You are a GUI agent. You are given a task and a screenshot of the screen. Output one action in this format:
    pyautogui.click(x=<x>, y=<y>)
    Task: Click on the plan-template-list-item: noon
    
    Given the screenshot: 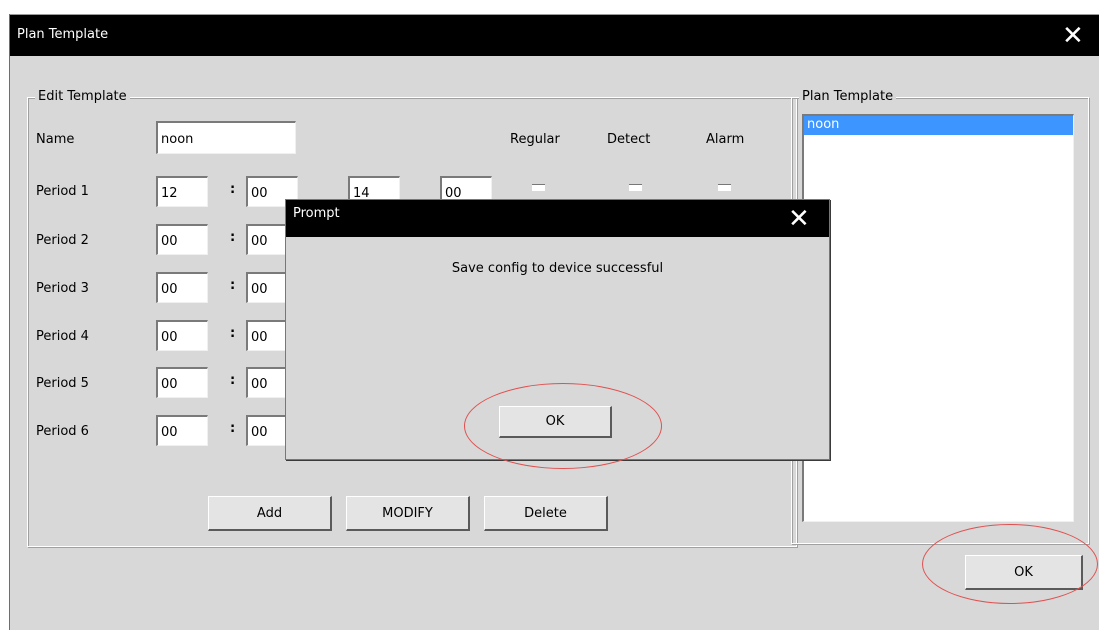 What is the action you would take?
    pyautogui.click(x=938, y=125)
    